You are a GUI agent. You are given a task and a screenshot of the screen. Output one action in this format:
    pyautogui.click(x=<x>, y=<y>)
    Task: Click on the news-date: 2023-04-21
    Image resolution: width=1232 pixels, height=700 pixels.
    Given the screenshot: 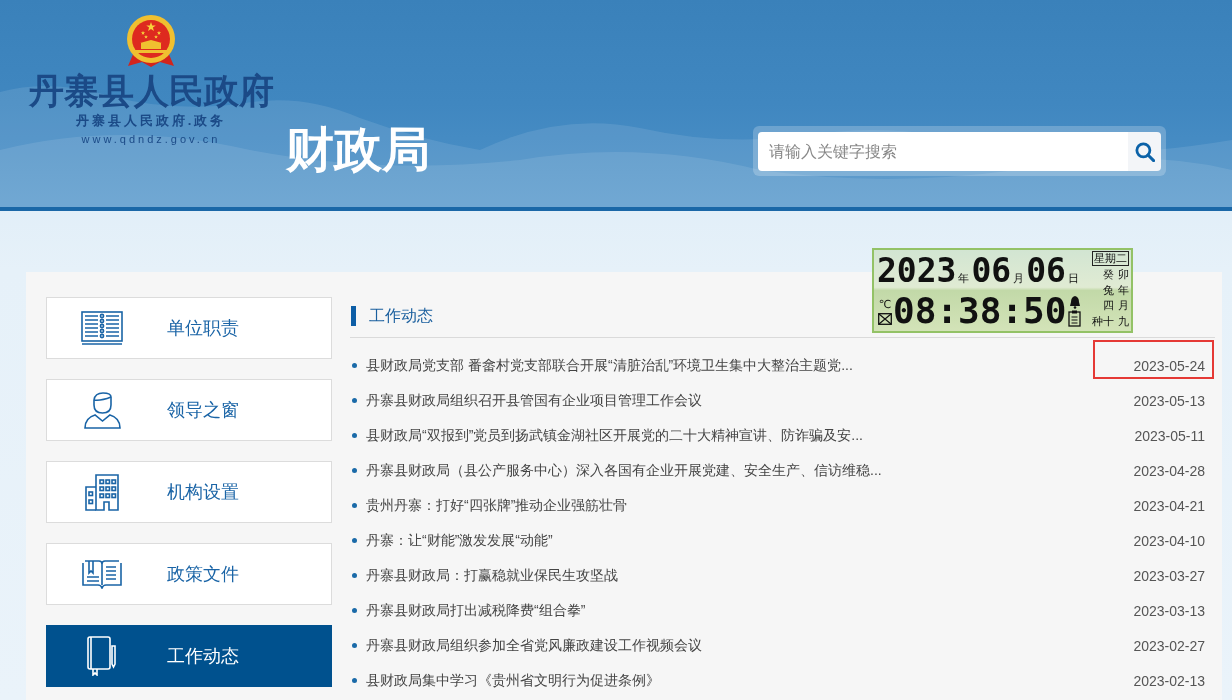 What is the action you would take?
    pyautogui.click(x=1169, y=505)
    